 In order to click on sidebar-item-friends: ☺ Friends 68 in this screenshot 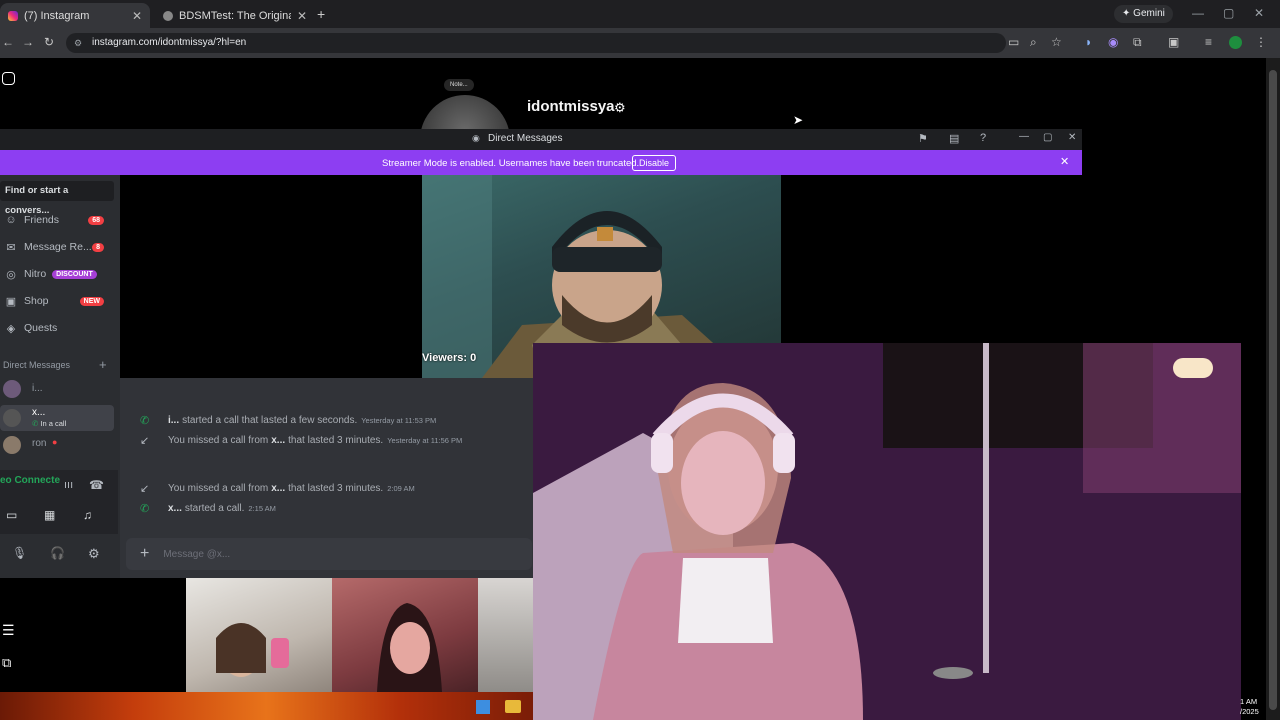, I will do `click(59, 220)`.